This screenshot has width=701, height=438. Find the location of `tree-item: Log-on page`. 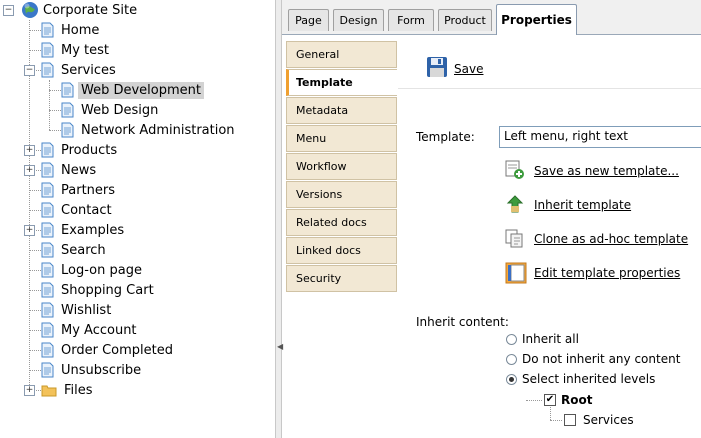

tree-item: Log-on page is located at coordinates (93, 270).